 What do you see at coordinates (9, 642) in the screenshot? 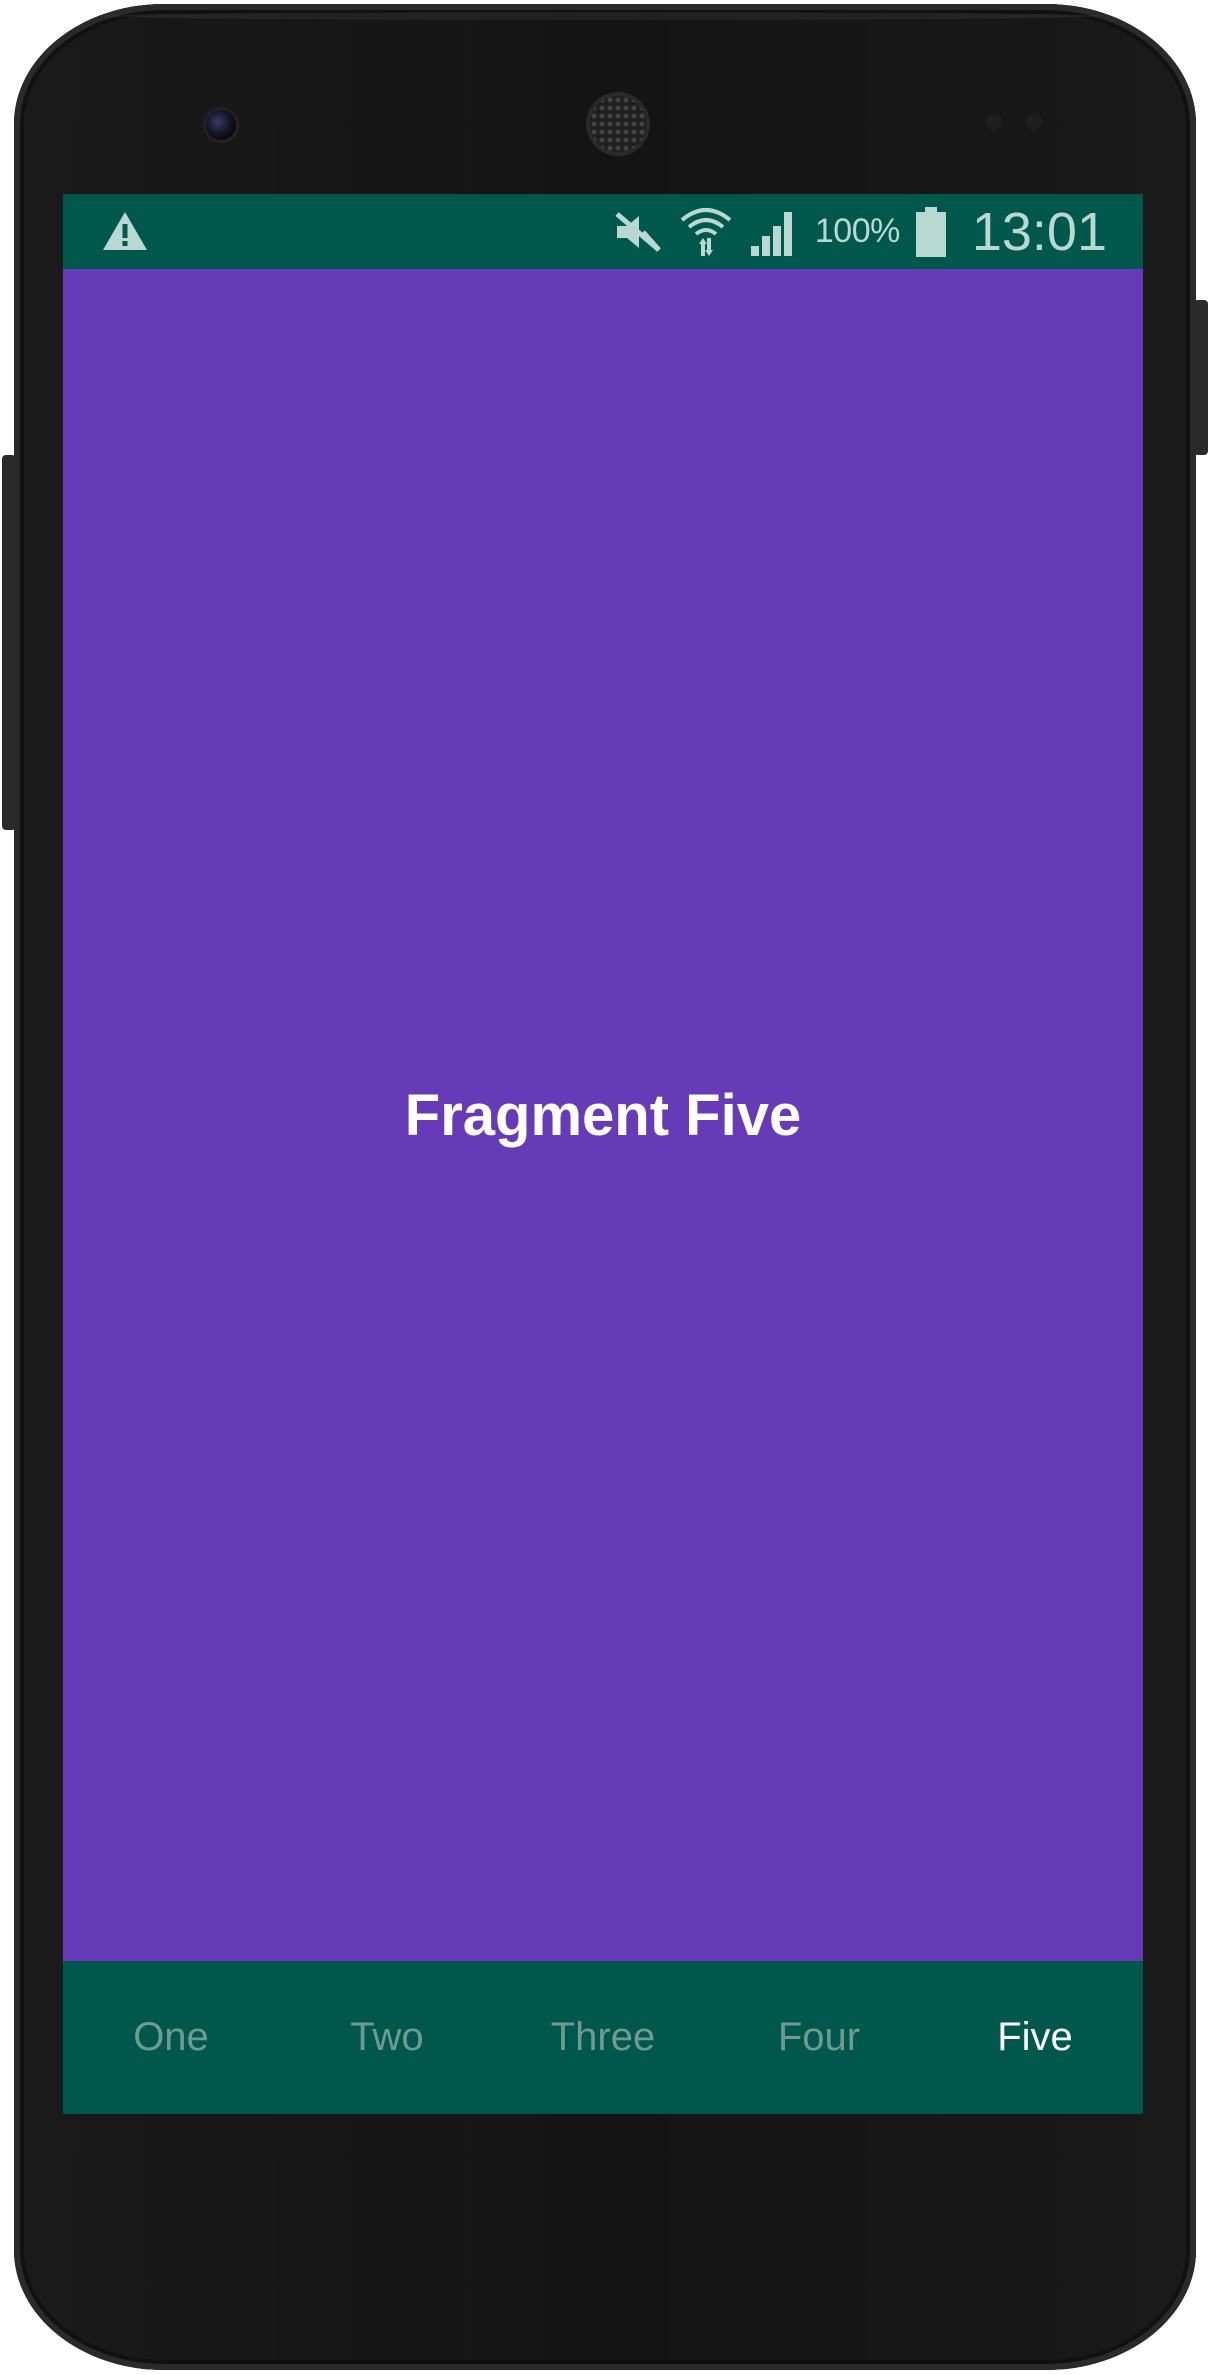
I see `volume-button` at bounding box center [9, 642].